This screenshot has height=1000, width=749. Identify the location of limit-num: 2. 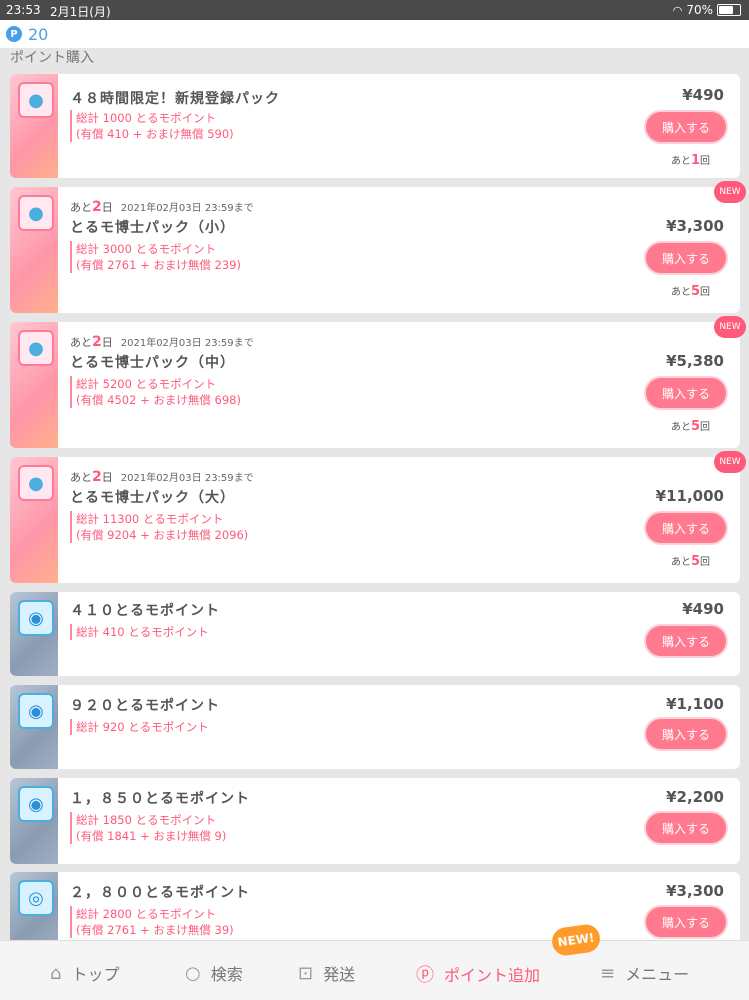
(97, 207).